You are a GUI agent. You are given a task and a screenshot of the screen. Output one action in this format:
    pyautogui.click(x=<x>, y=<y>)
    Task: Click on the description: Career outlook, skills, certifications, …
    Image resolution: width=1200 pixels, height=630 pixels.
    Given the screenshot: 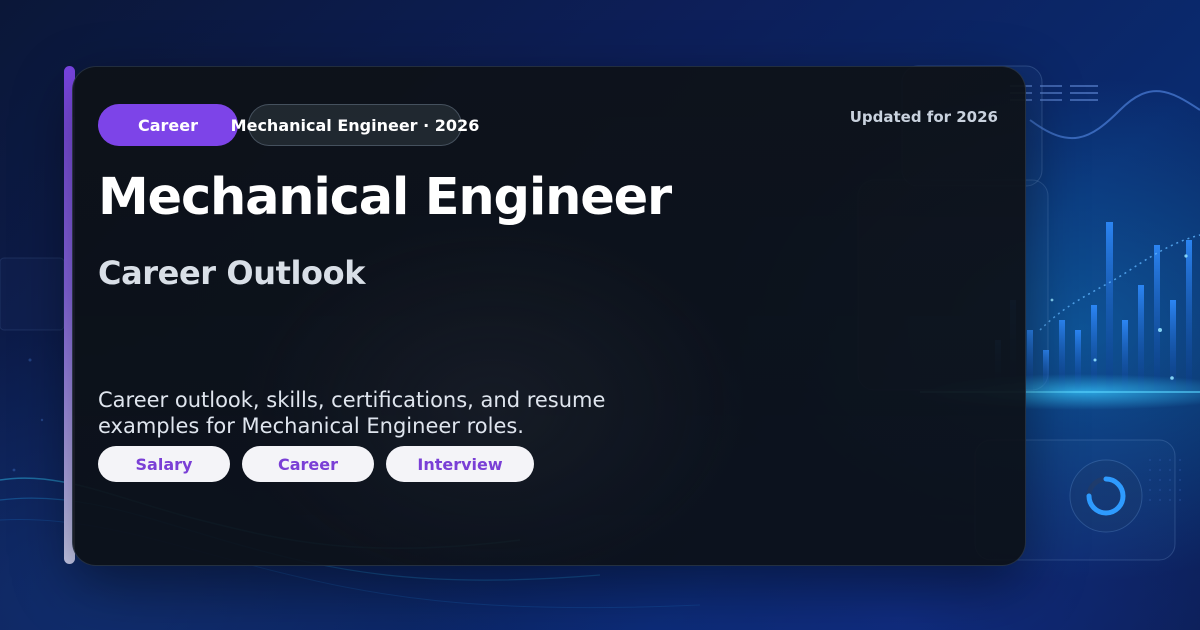 What is the action you would take?
    pyautogui.click(x=352, y=413)
    